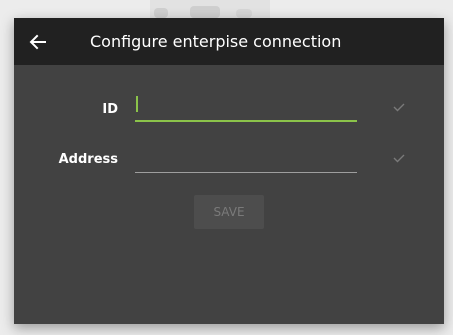  What do you see at coordinates (246, 109) in the screenshot?
I see `id-input` at bounding box center [246, 109].